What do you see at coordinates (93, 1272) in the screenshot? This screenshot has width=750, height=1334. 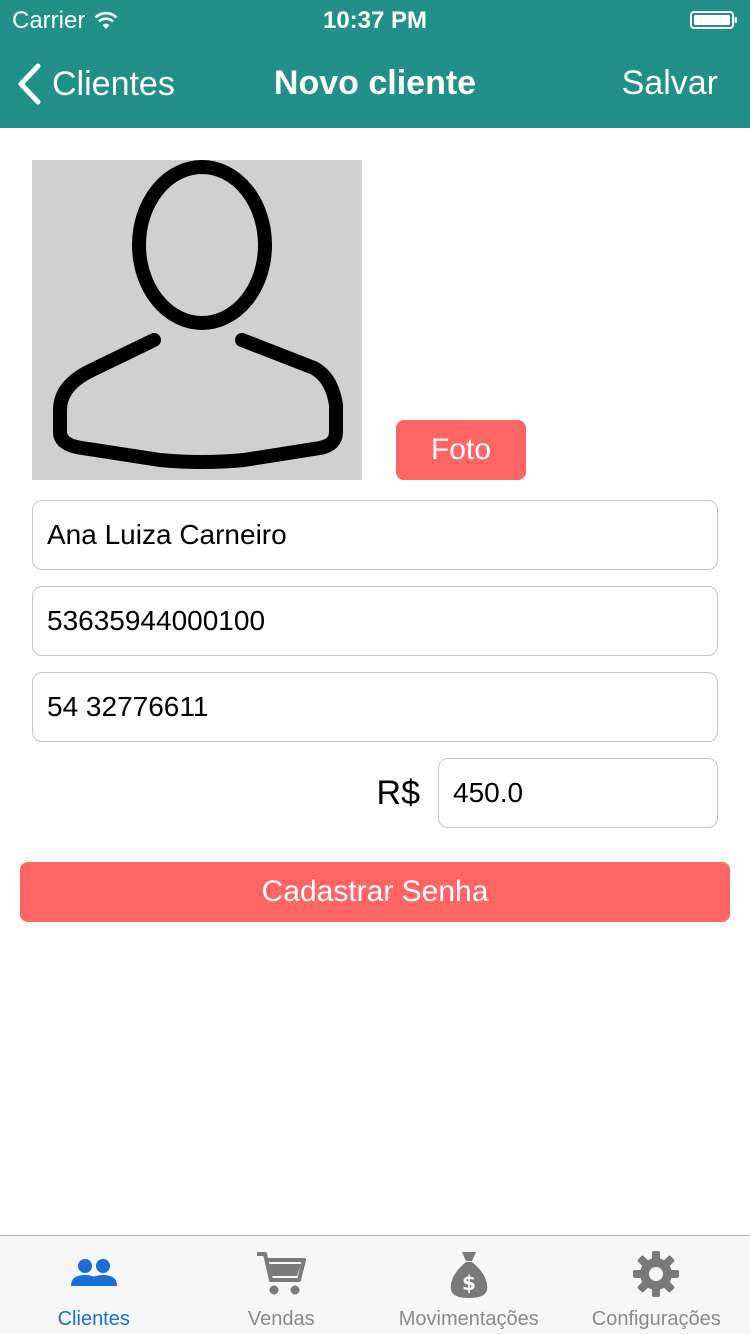 I see `users-icon` at bounding box center [93, 1272].